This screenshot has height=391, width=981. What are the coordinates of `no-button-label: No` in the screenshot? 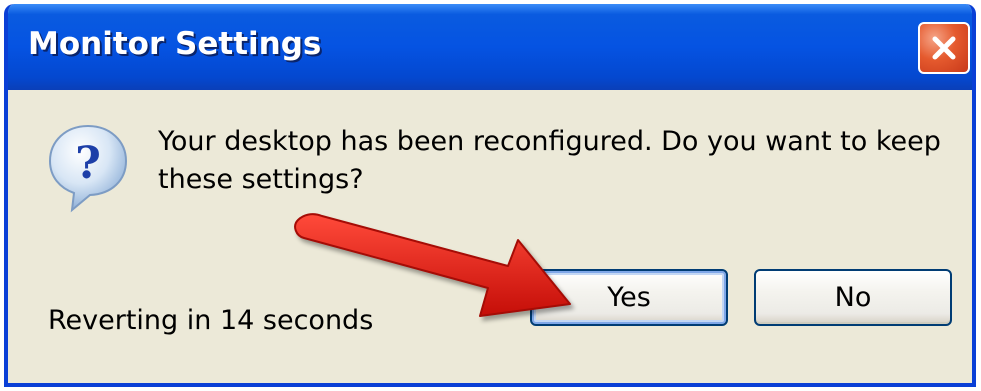 It's located at (853, 297).